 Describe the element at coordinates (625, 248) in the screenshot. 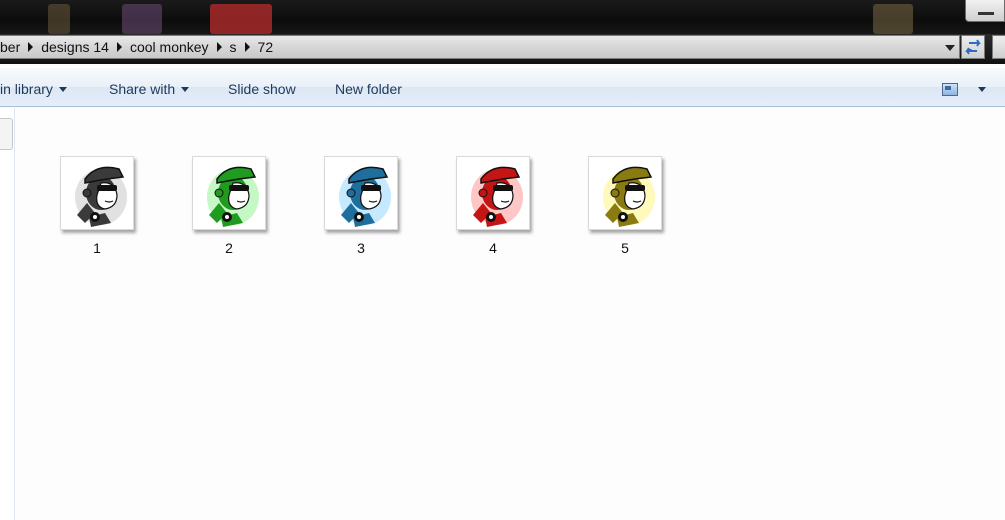

I see `file-name: 5` at that location.